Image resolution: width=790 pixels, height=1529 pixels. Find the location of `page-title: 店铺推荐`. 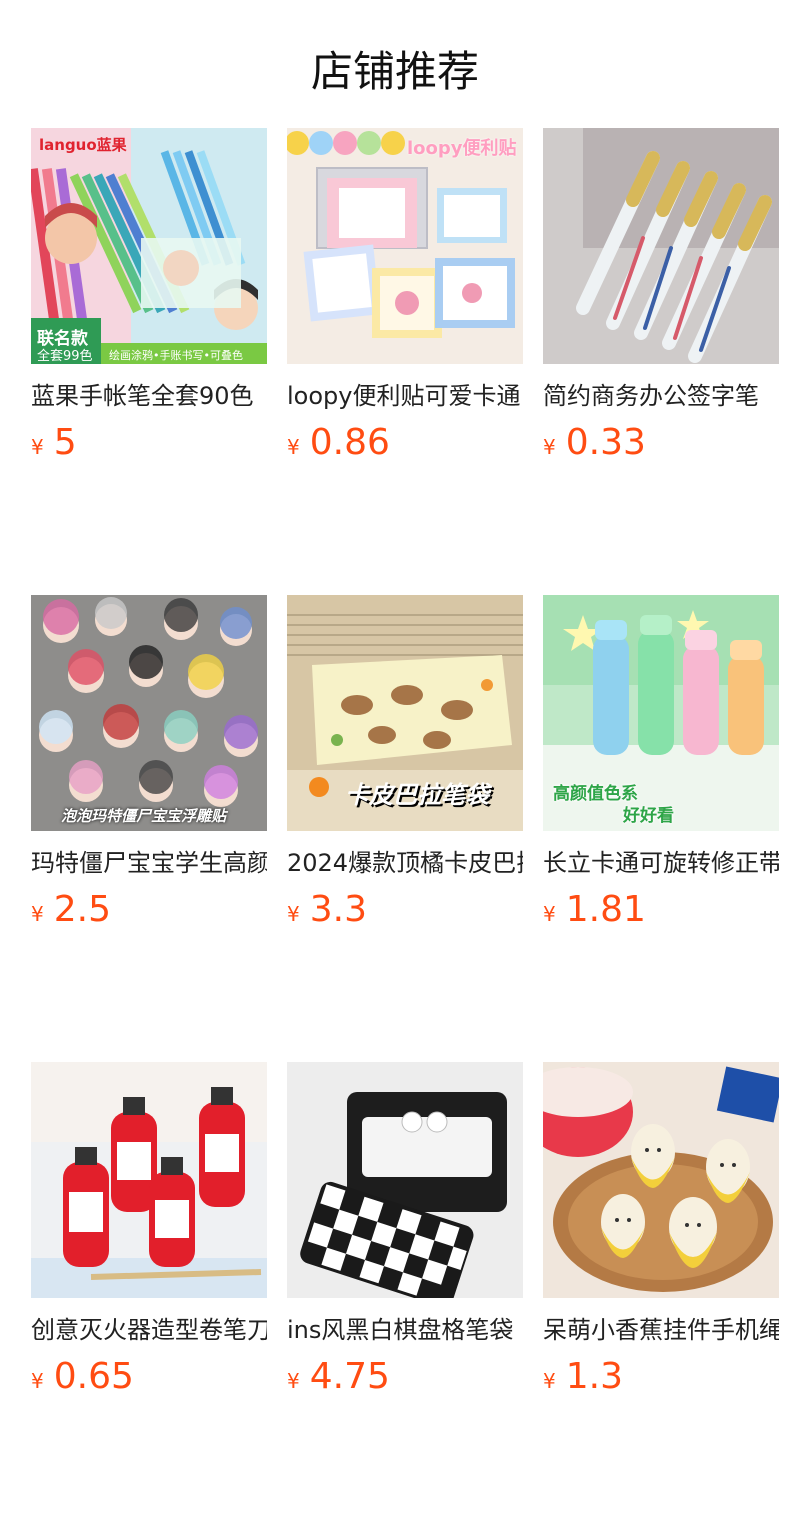

page-title: 店铺推荐 is located at coordinates (394, 71).